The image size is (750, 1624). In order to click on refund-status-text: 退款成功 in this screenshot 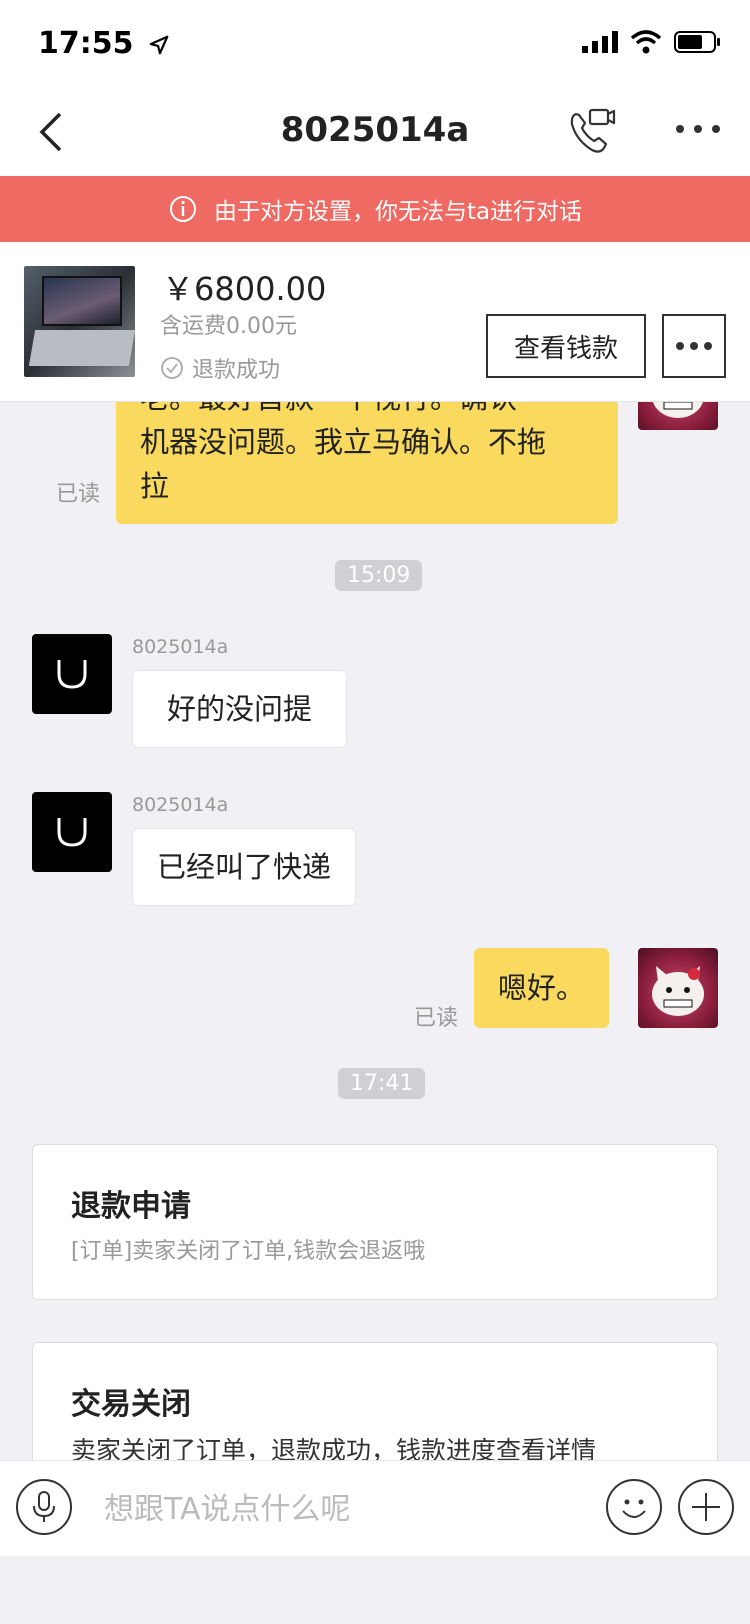, I will do `click(236, 370)`.